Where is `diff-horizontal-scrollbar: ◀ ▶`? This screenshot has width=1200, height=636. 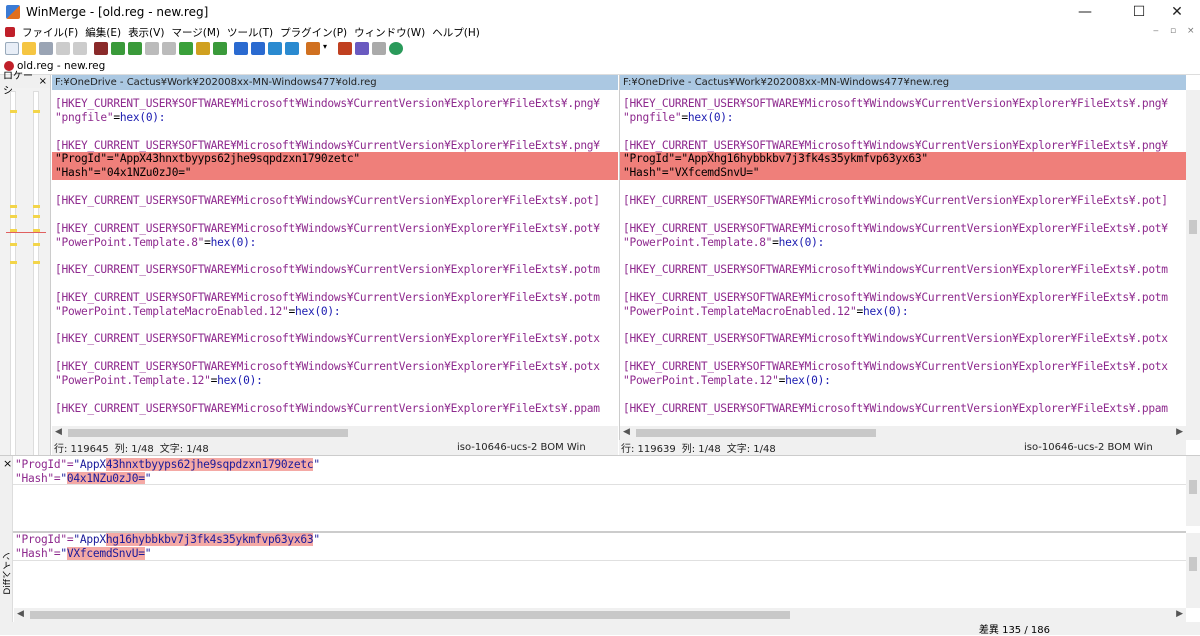 diff-horizontal-scrollbar: ◀ ▶ is located at coordinates (600, 615).